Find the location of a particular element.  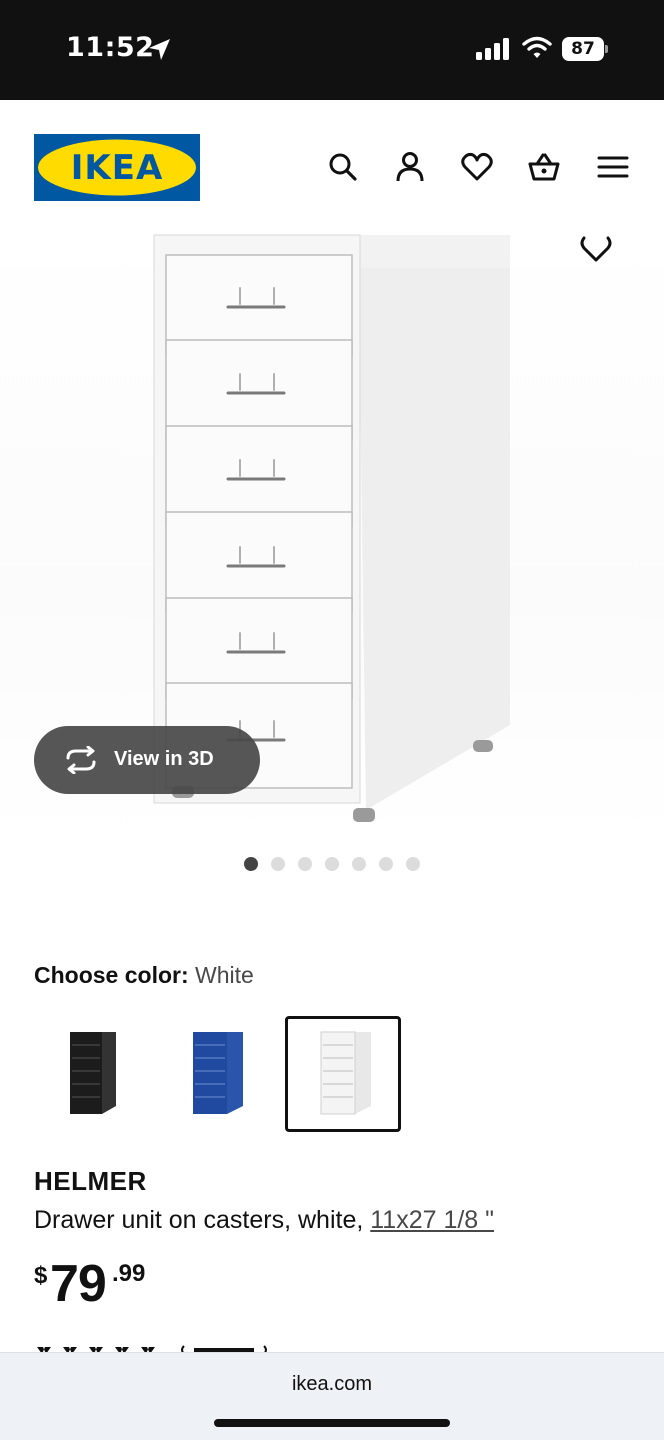

battery-tip is located at coordinates (606, 49).